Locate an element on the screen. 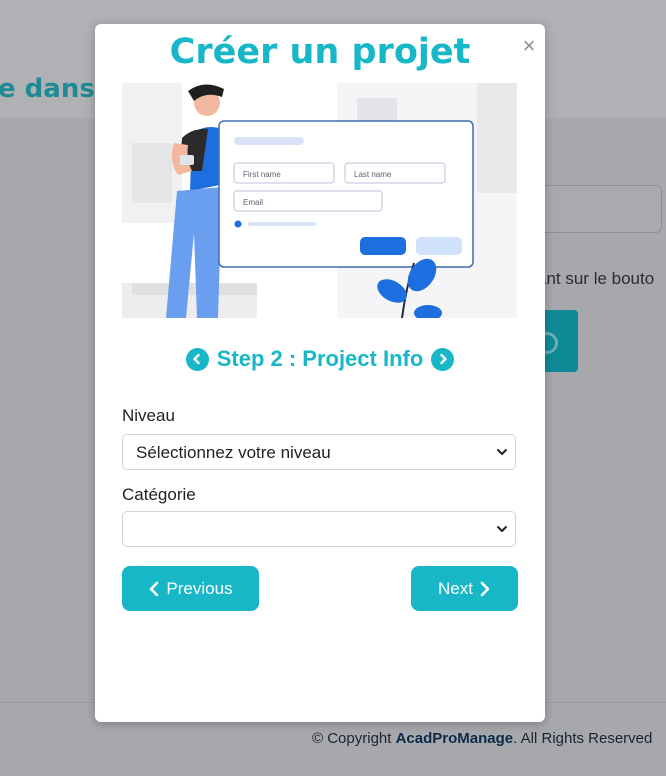  next-button: Next is located at coordinates (464, 588).